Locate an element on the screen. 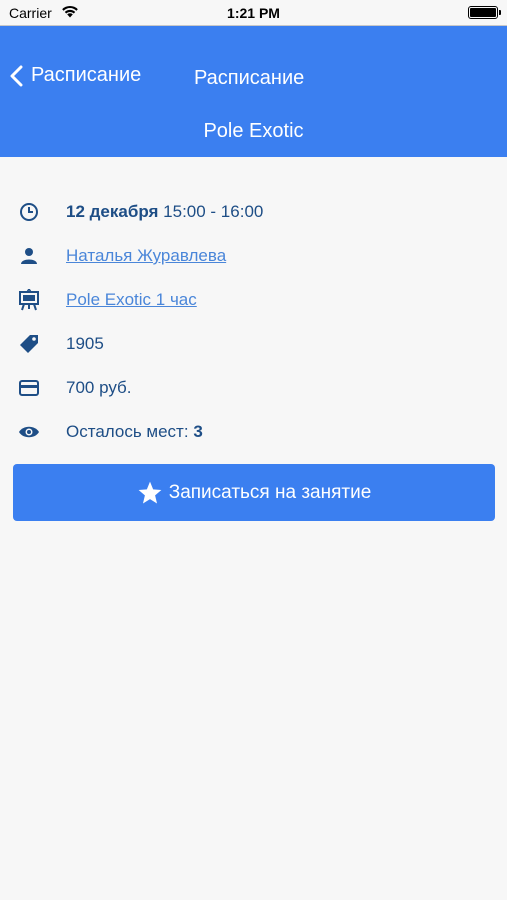  class-time-range: 15:00 - 16:00 is located at coordinates (213, 211).